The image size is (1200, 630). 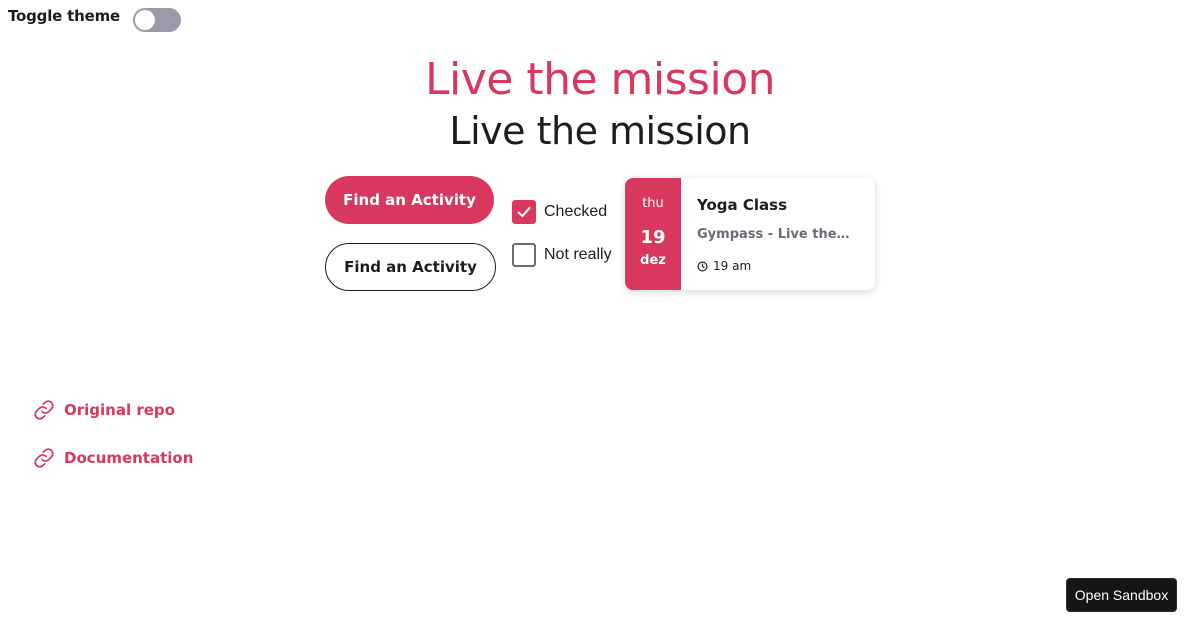 I want to click on event-weekday: thu, so click(x=653, y=203).